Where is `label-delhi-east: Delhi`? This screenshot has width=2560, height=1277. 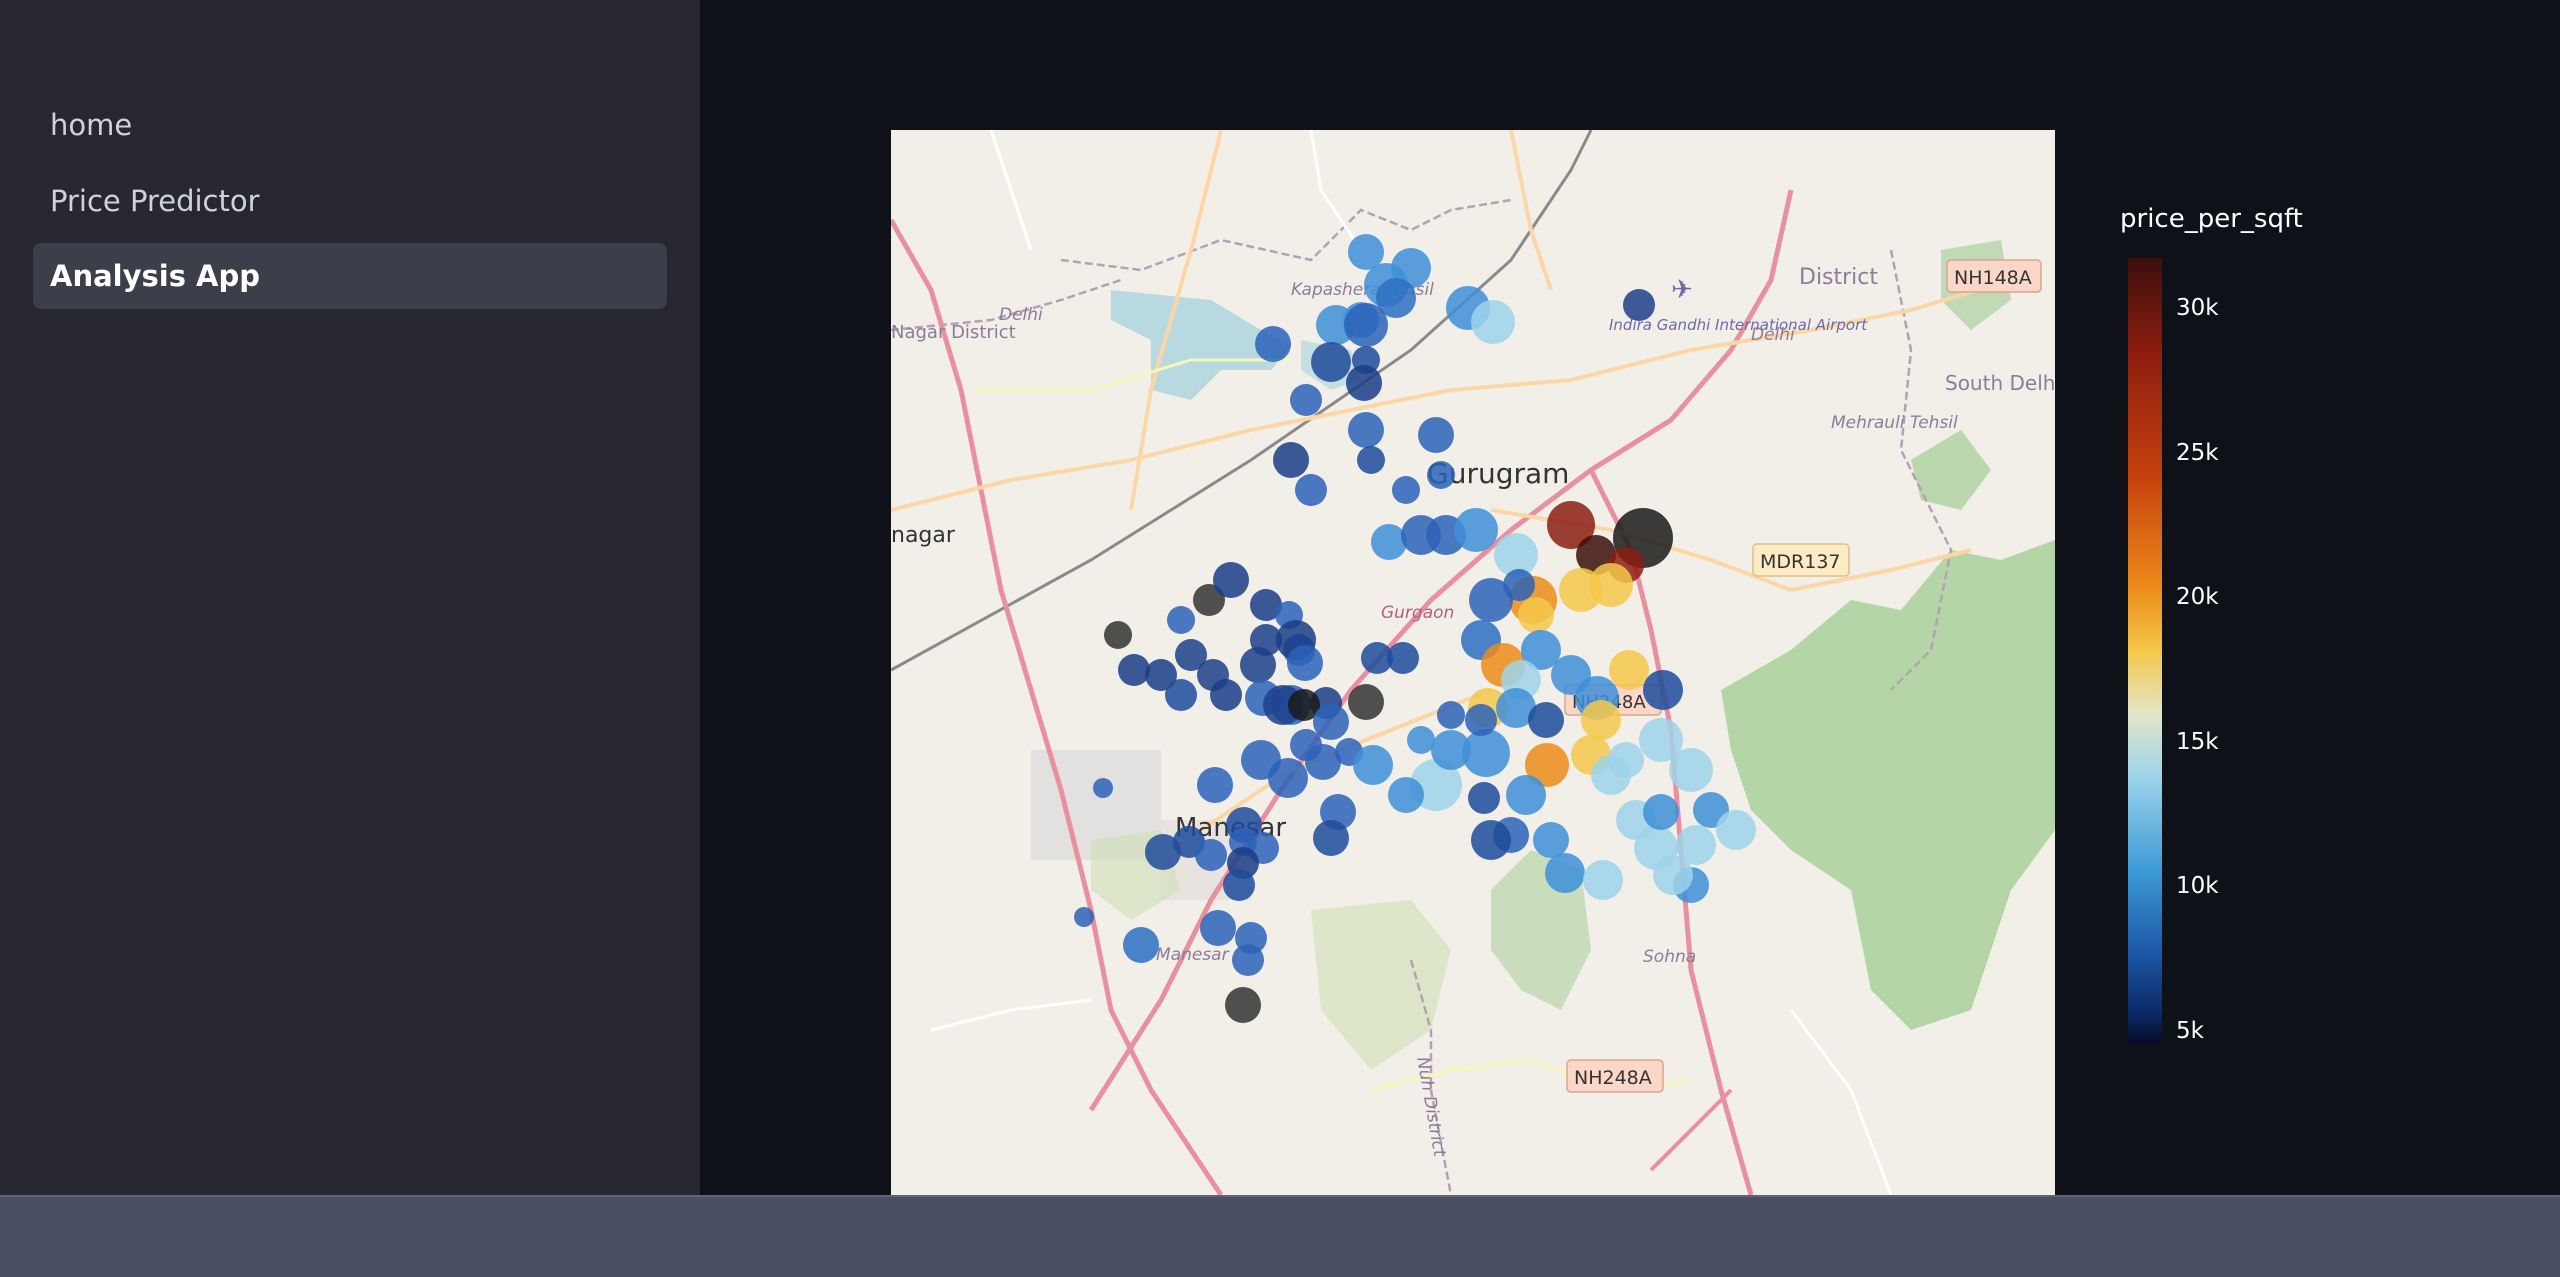 label-delhi-east: Delhi is located at coordinates (1773, 335).